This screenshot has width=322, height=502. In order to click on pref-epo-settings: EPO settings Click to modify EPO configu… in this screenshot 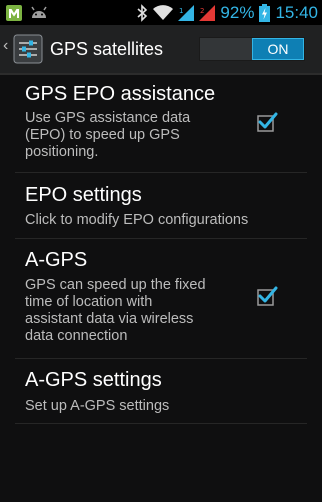, I will do `click(161, 205)`.